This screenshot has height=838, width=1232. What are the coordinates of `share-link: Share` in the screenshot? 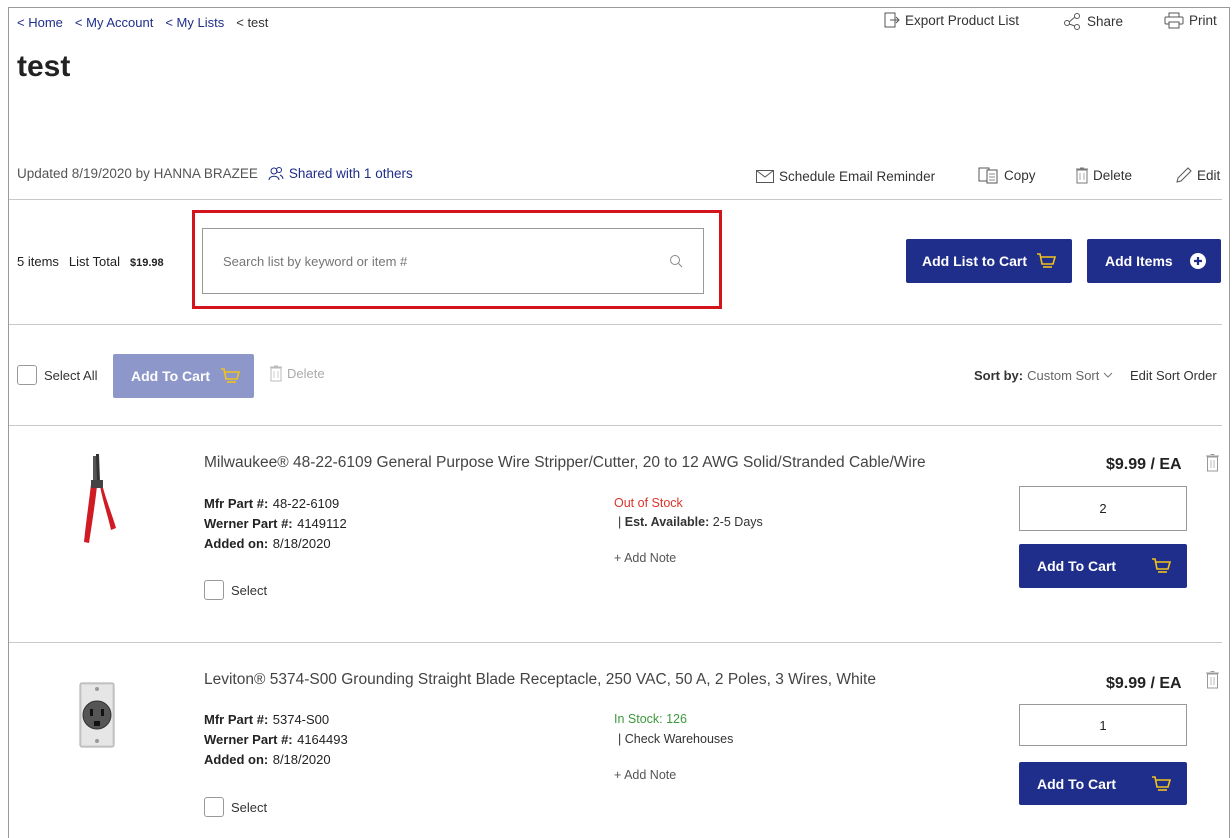 It's located at (1093, 21).